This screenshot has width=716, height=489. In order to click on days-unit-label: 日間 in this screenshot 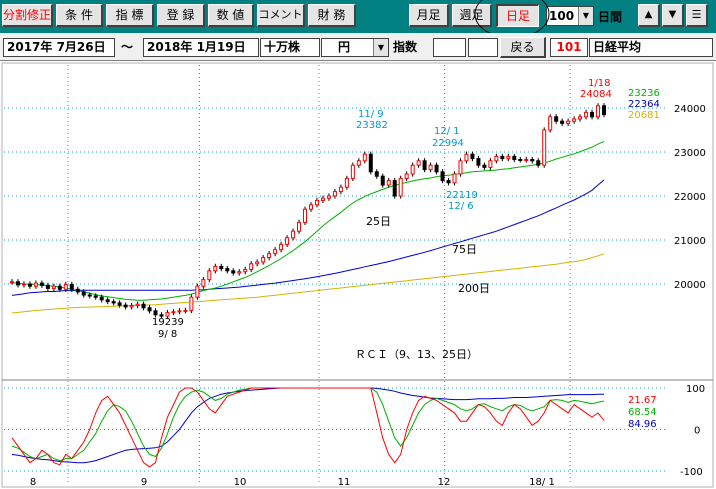, I will do `click(610, 17)`.